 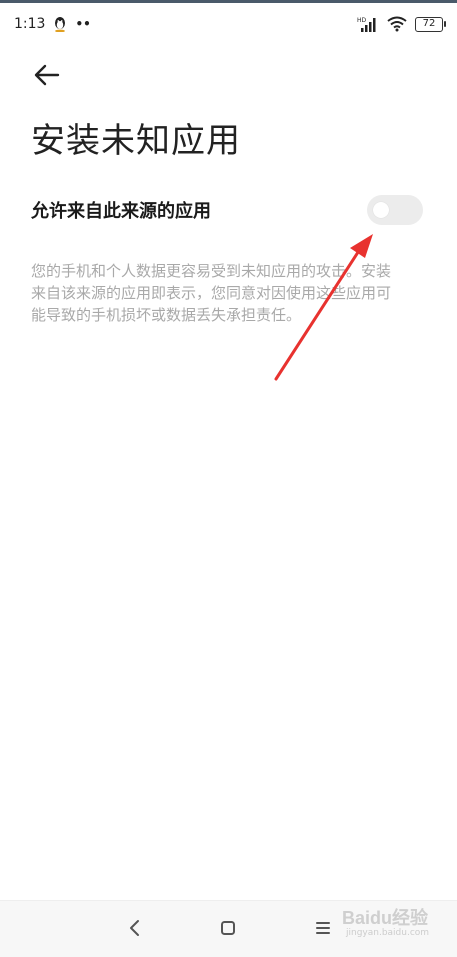 I want to click on battery-icon: 72, so click(x=430, y=24).